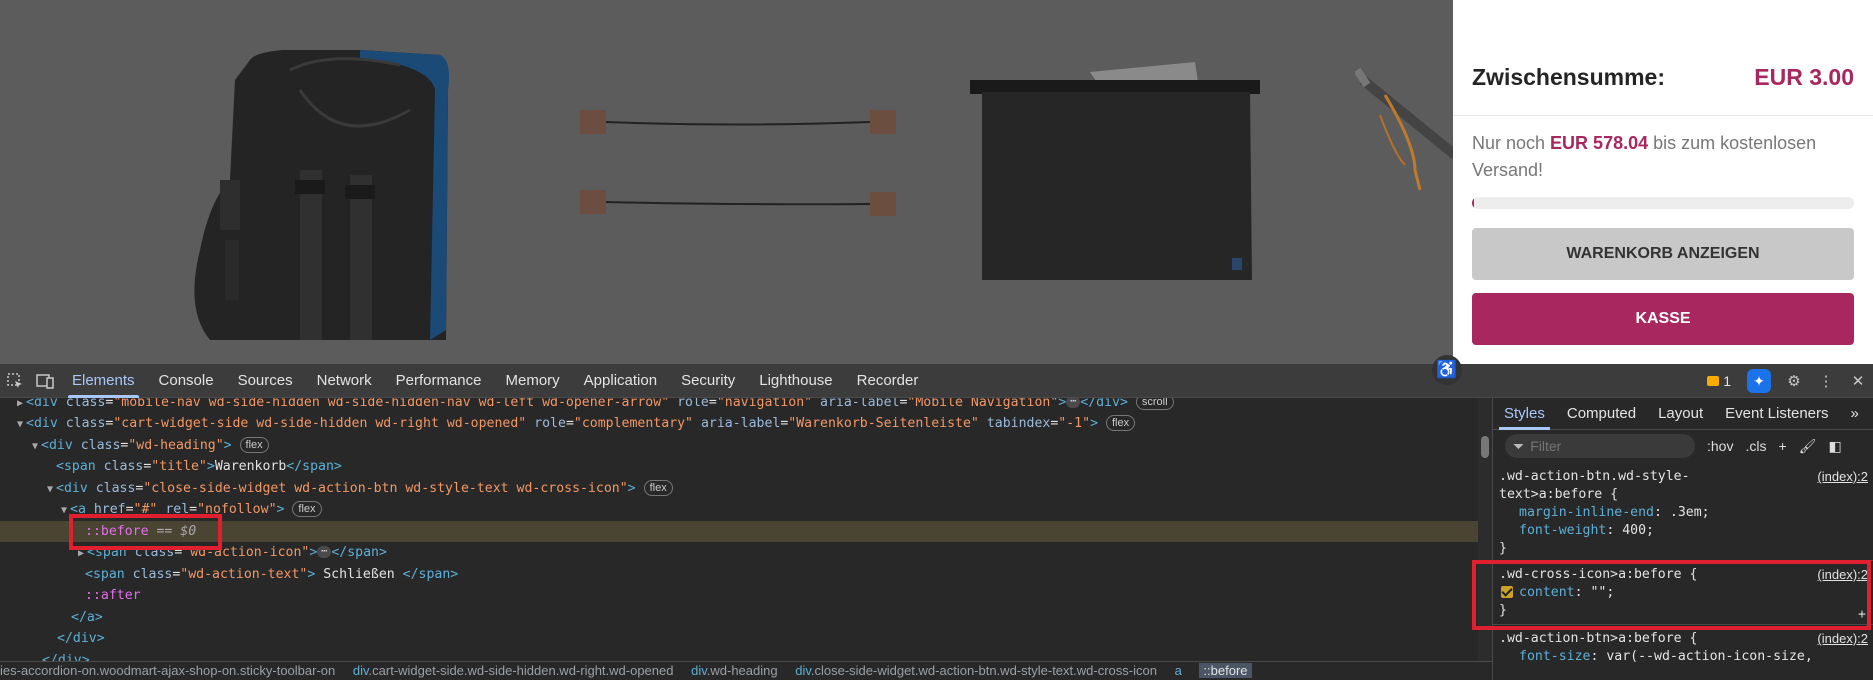 Image resolution: width=1873 pixels, height=680 pixels. Describe the element at coordinates (739, 596) in the screenshot. I see `dom-node-after-pseudo: ::after` at that location.